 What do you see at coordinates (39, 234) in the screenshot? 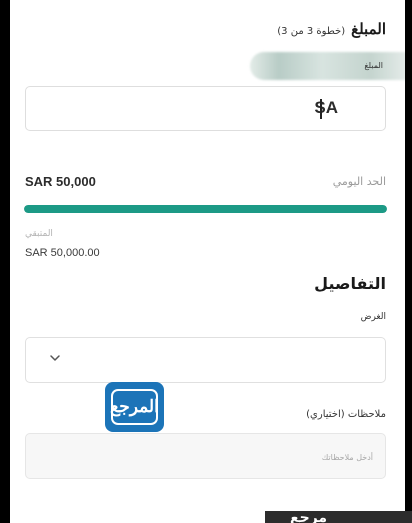
I see `remaining-label: المتبقي` at bounding box center [39, 234].